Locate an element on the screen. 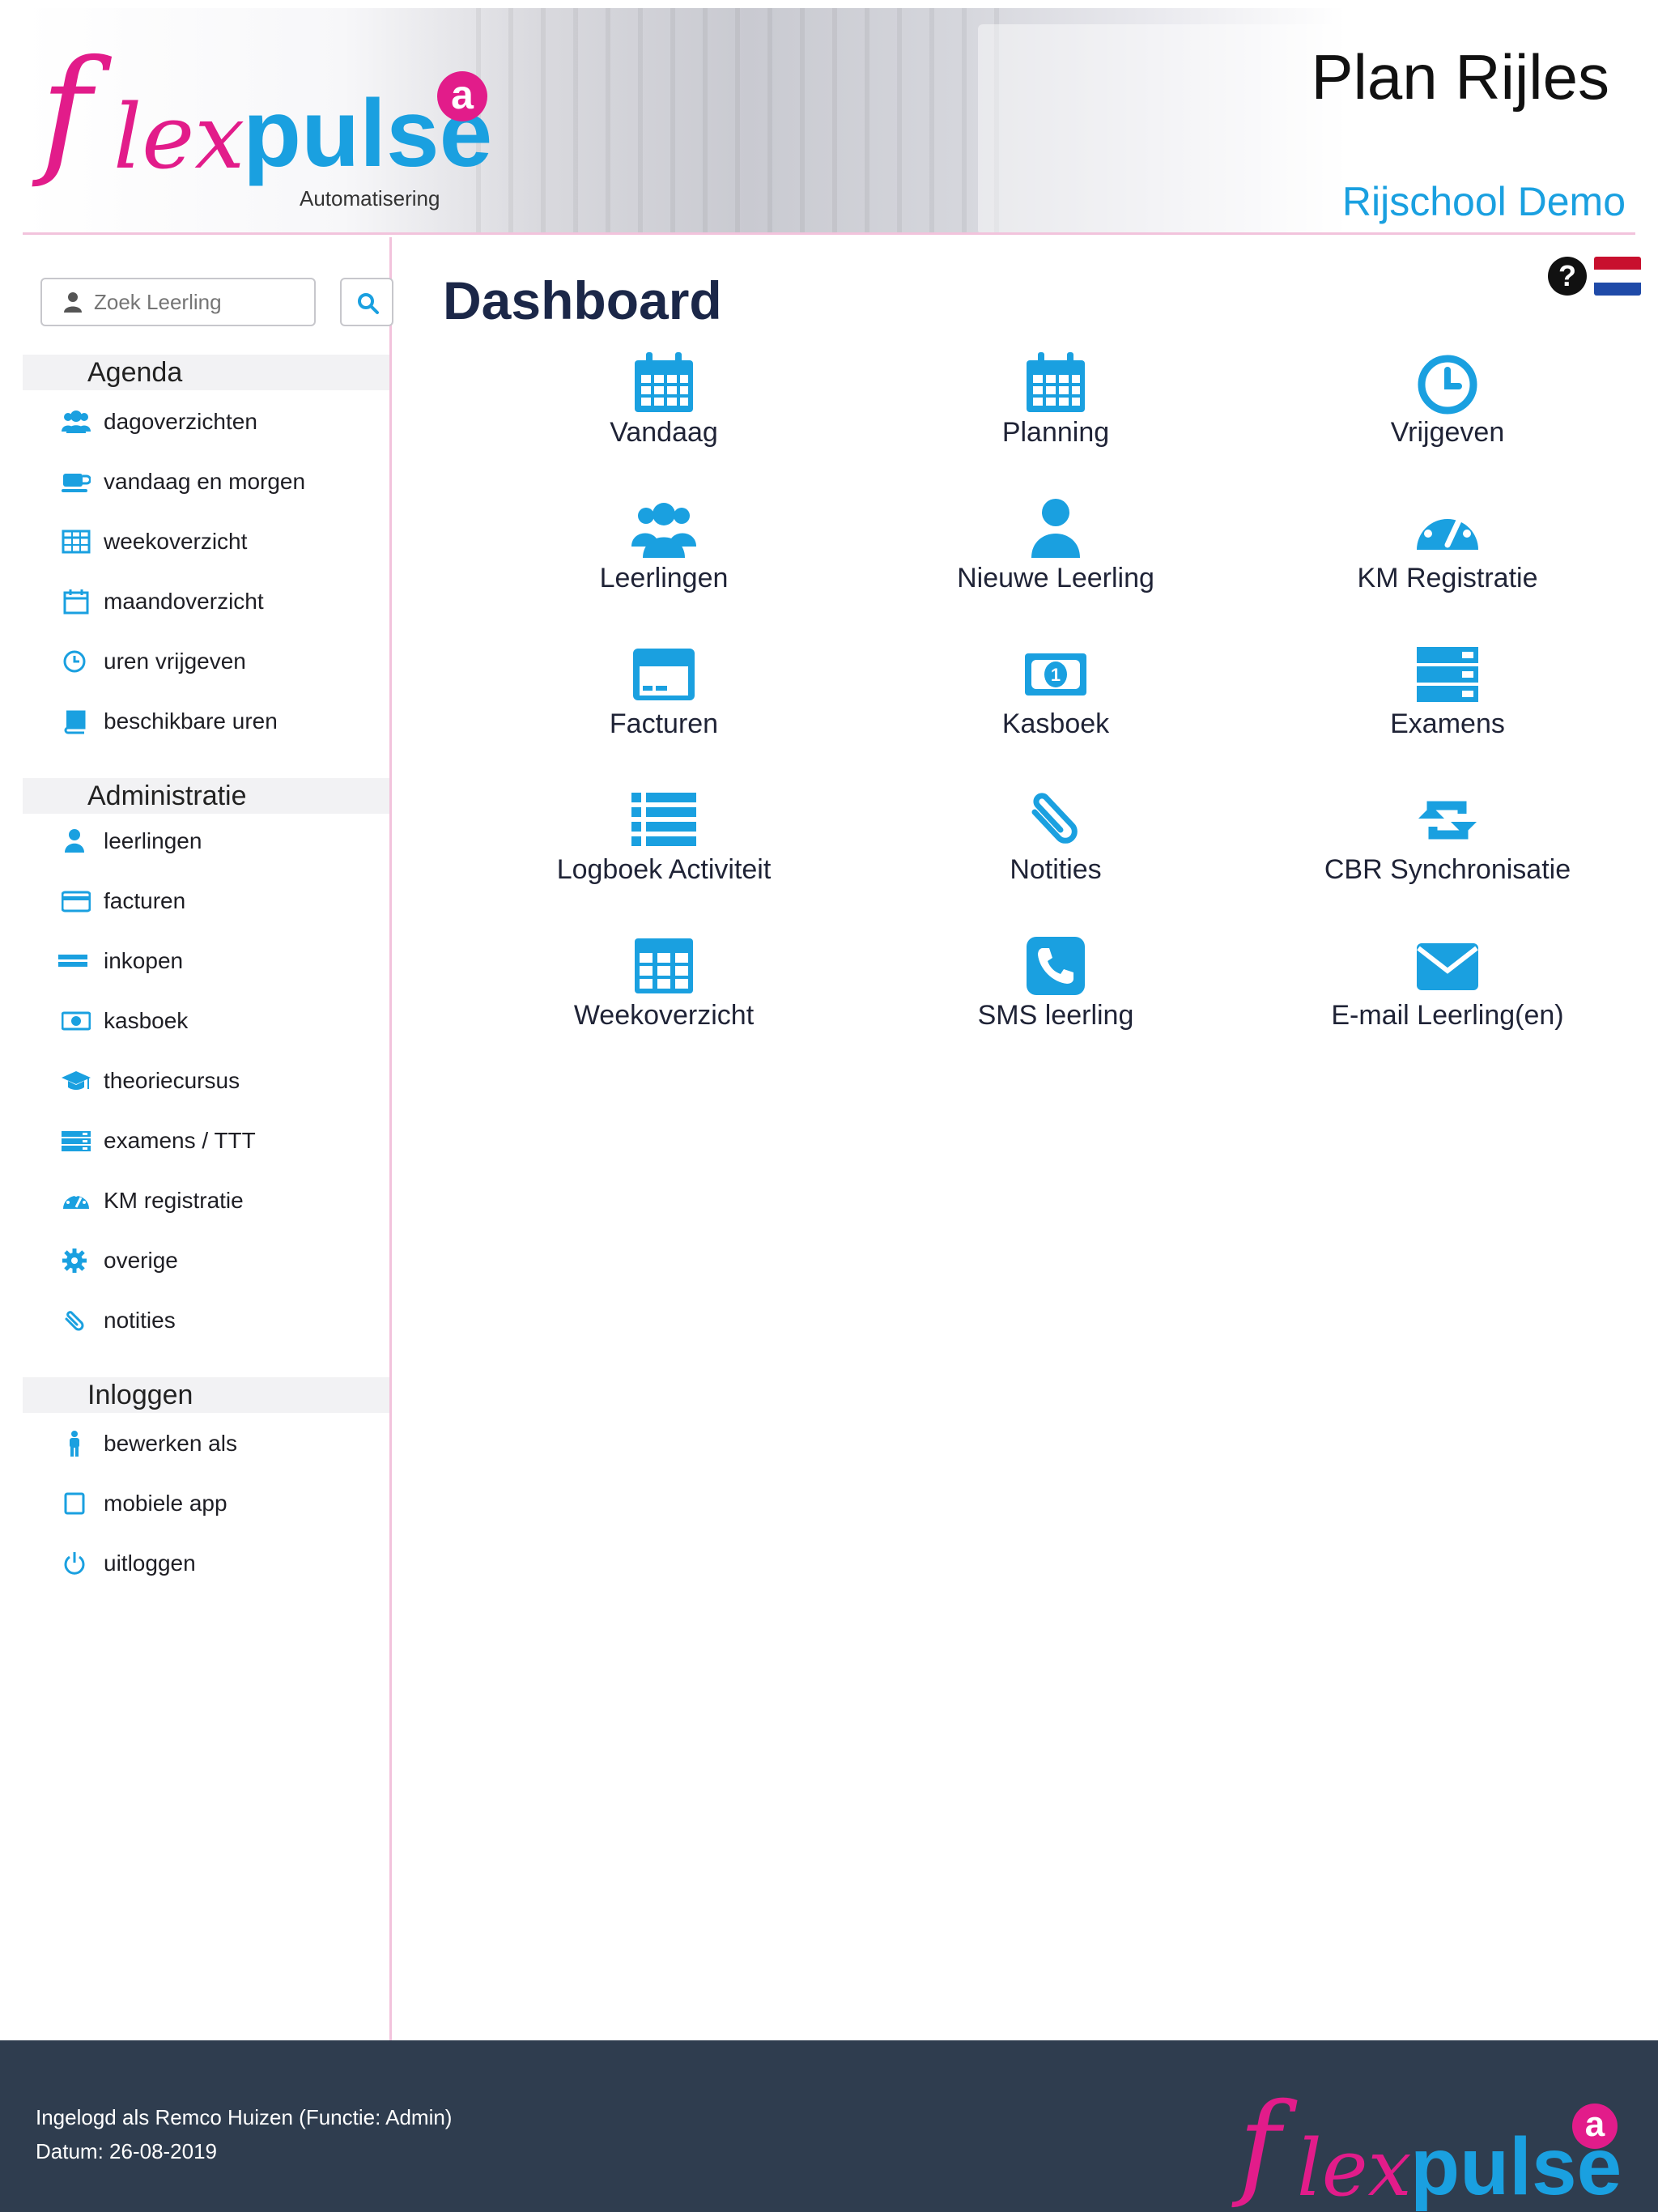  tile-km-registratie: KM Registratie is located at coordinates (1447, 557).